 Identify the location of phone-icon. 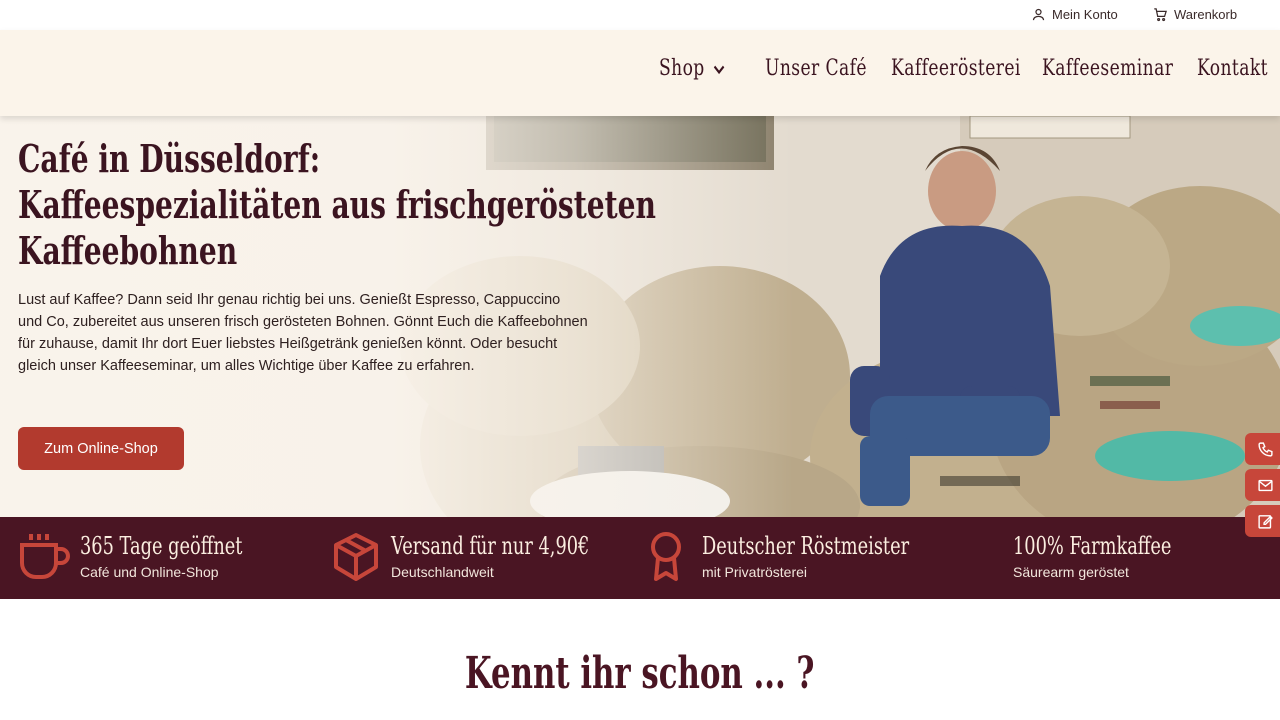
(1265, 449).